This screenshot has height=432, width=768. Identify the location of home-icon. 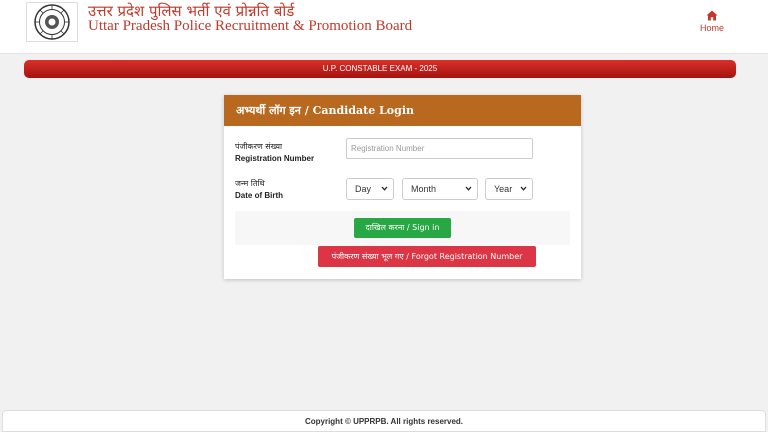
(712, 15).